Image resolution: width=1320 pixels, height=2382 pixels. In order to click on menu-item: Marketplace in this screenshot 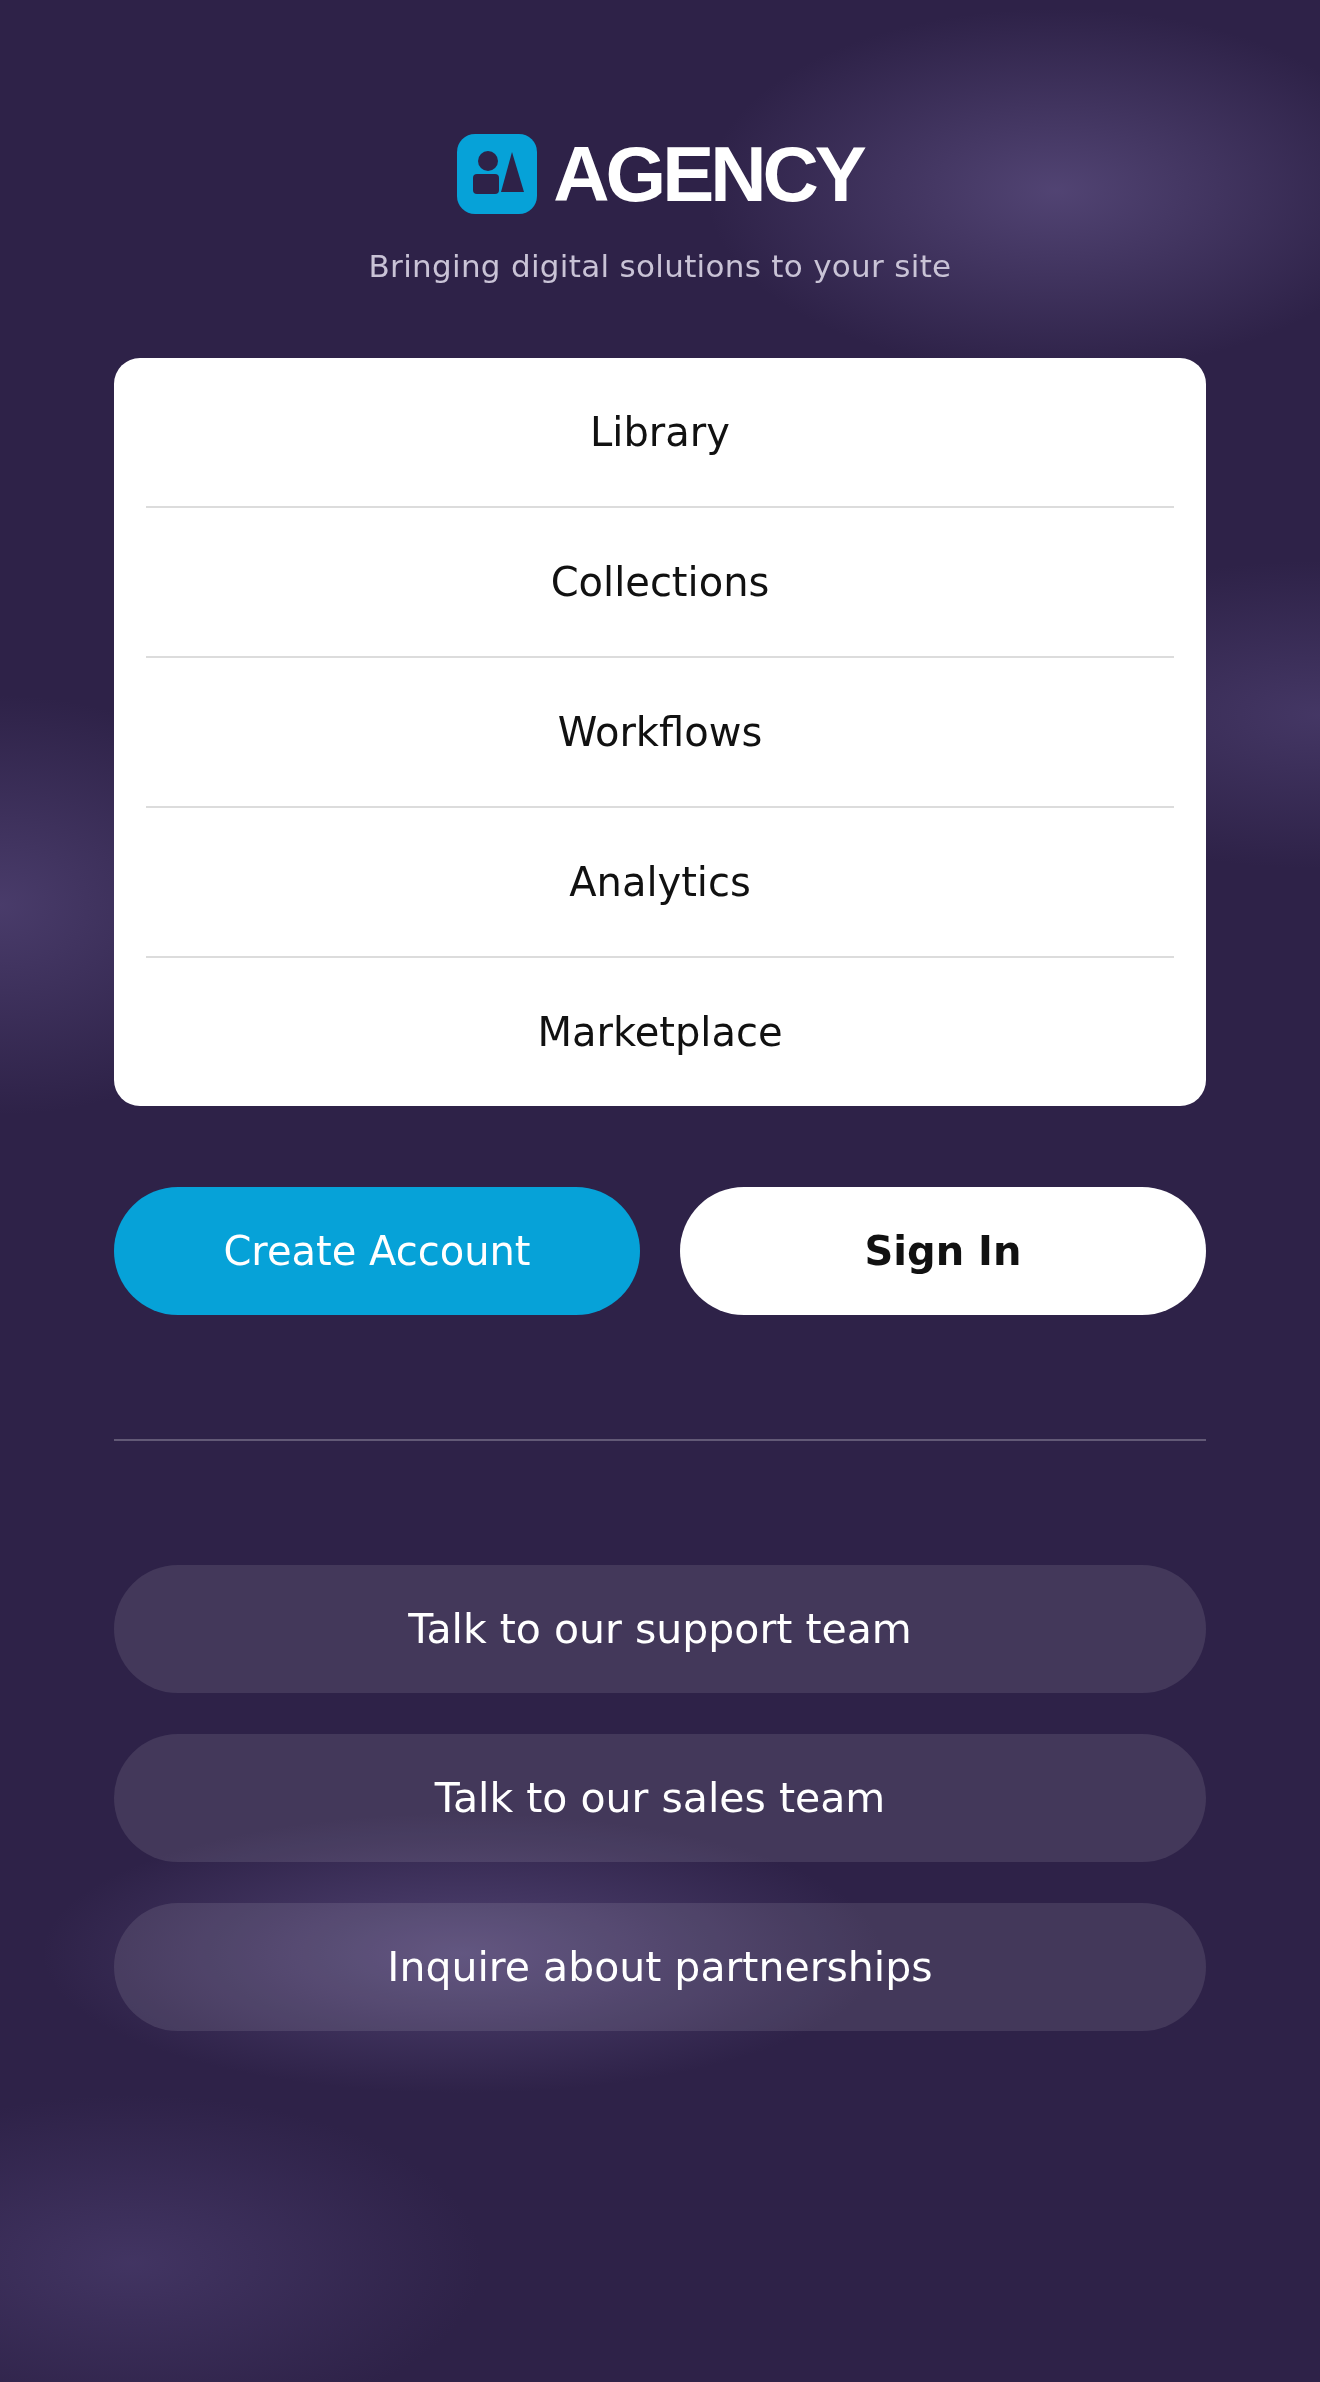, I will do `click(660, 1032)`.